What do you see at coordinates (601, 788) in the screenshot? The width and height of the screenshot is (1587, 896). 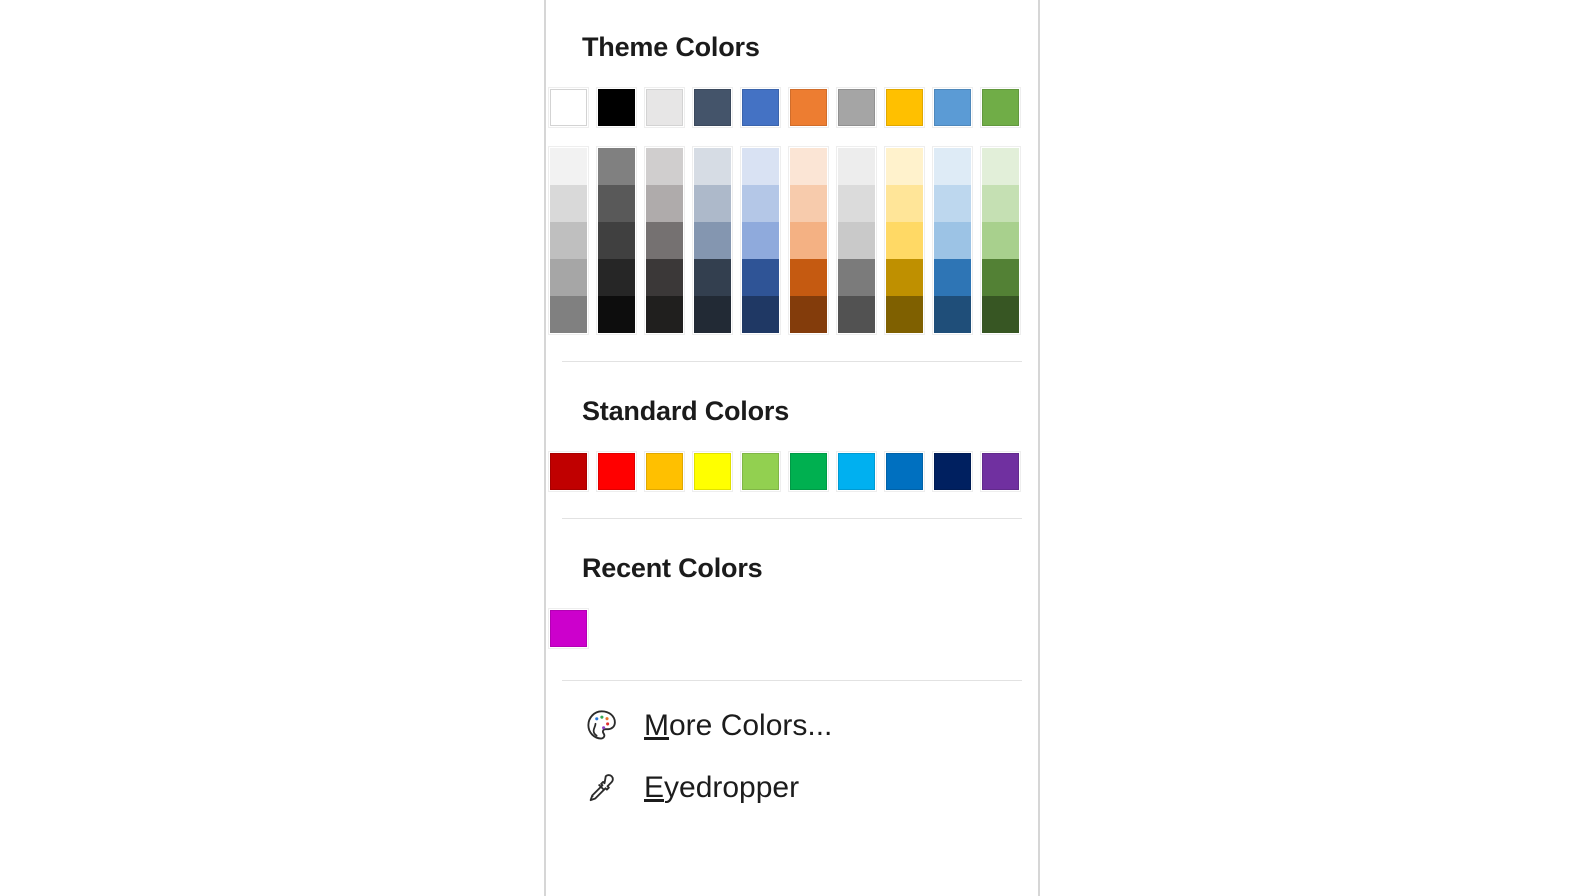 I see `eyedropper-icon` at bounding box center [601, 788].